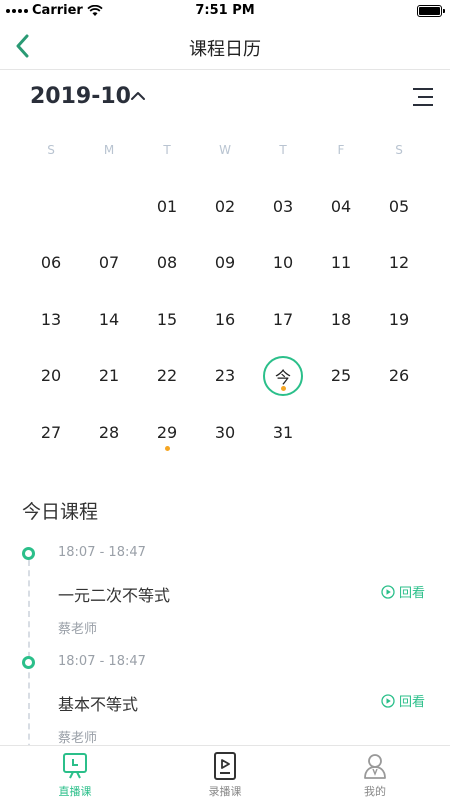  I want to click on calendar-day-today: 今, so click(283, 376).